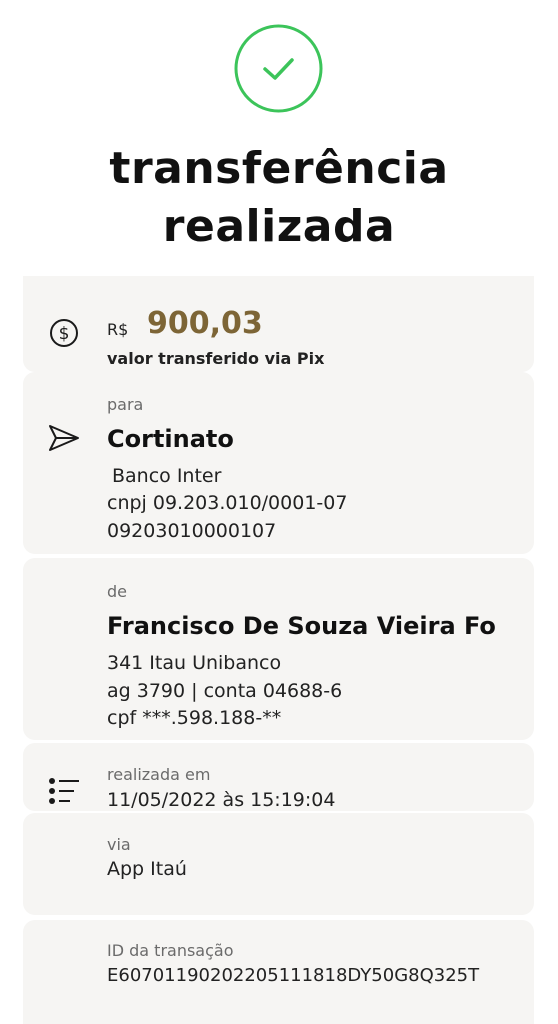  I want to click on channel-label: via, so click(119, 844).